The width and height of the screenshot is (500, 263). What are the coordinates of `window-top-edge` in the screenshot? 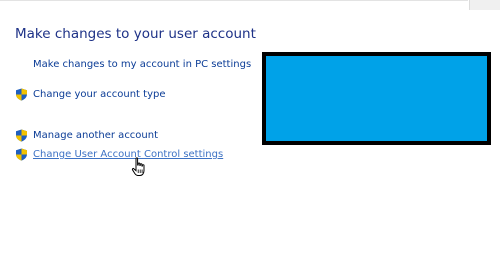 It's located at (234, 0).